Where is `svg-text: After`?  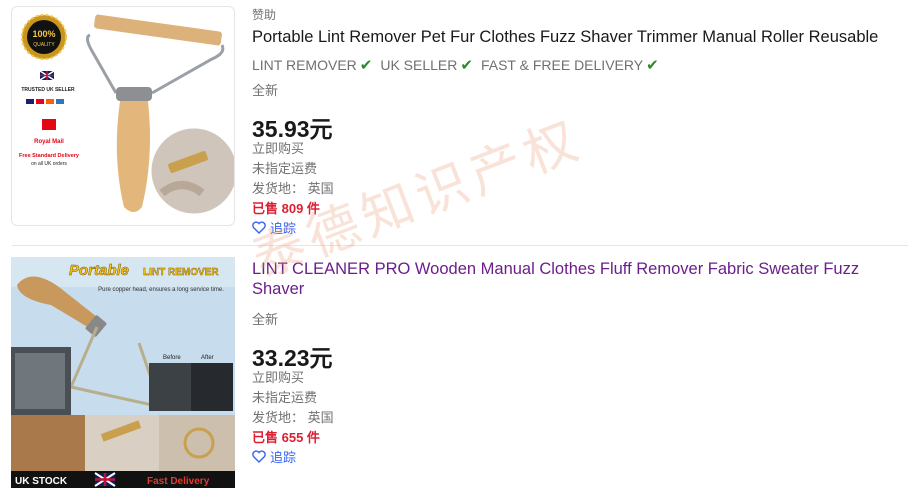 svg-text: After is located at coordinates (207, 358).